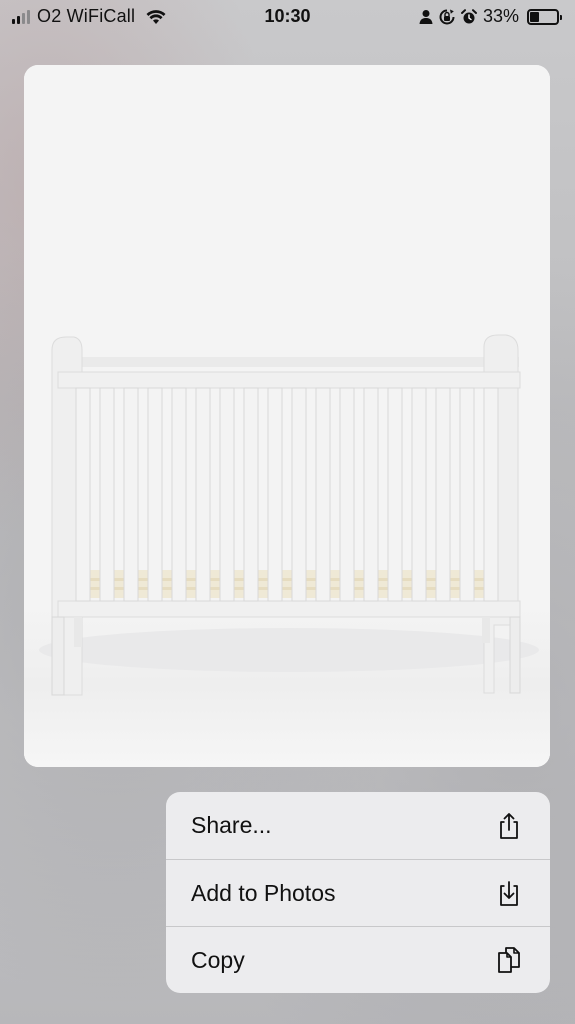  What do you see at coordinates (500, 16) in the screenshot?
I see `battery-percent: 33%` at bounding box center [500, 16].